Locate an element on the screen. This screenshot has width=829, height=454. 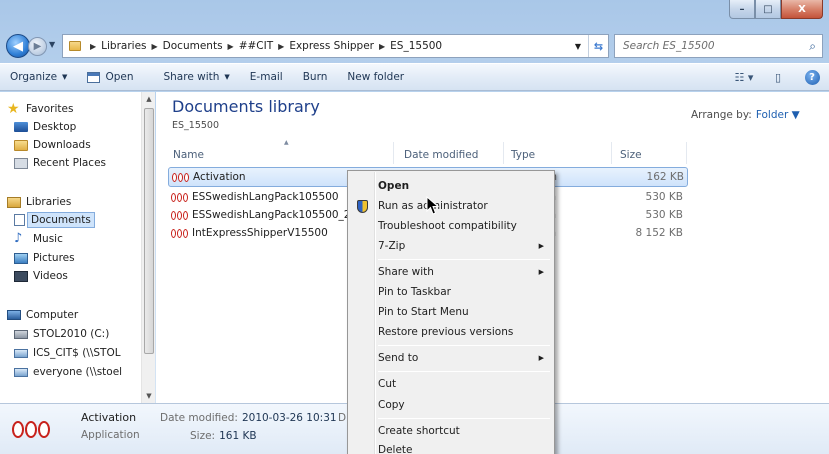
menu-run-as-administrator: Run as administrator is located at coordinates (451, 206).